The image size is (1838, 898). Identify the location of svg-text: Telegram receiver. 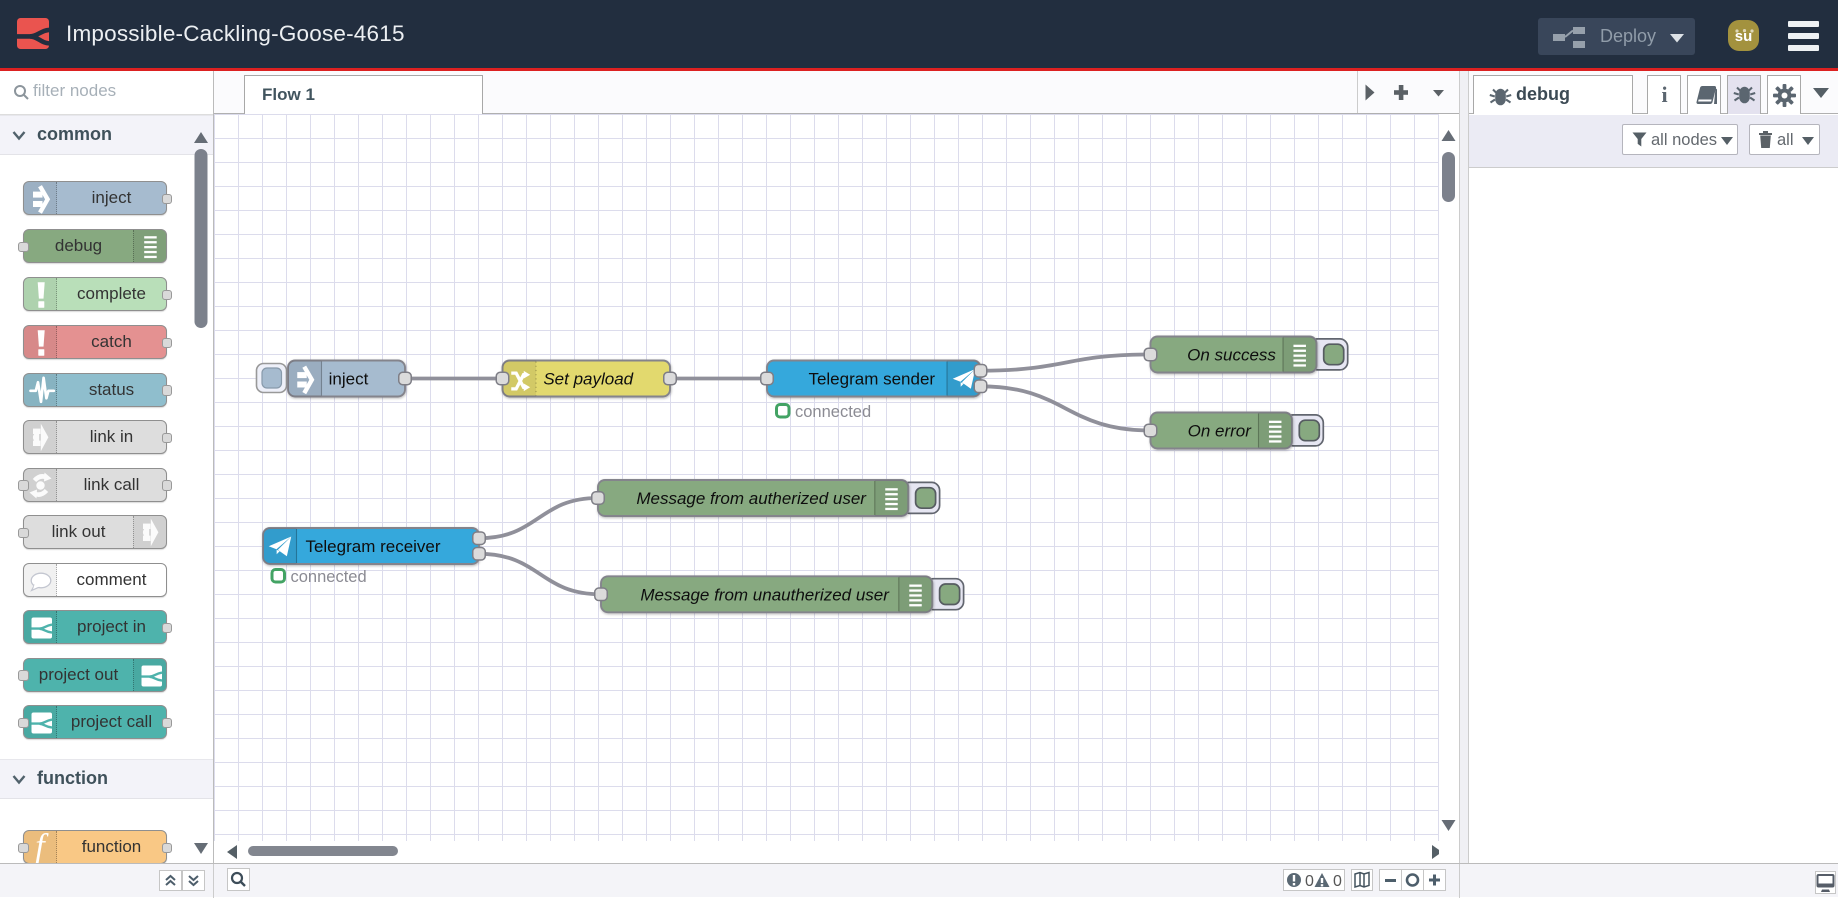
(372, 546).